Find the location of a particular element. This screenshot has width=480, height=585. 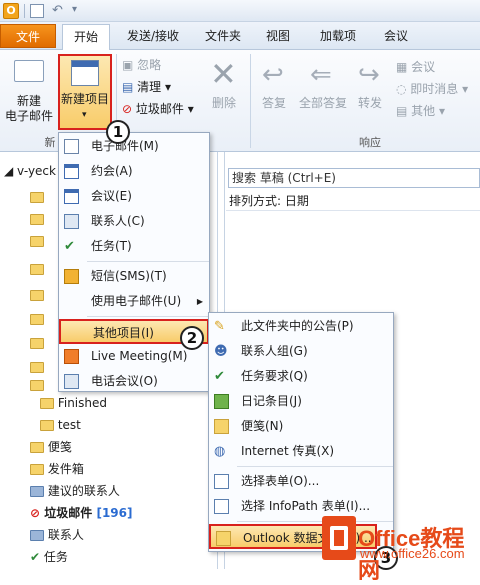

undo-icon: ↶ is located at coordinates (57, 10).